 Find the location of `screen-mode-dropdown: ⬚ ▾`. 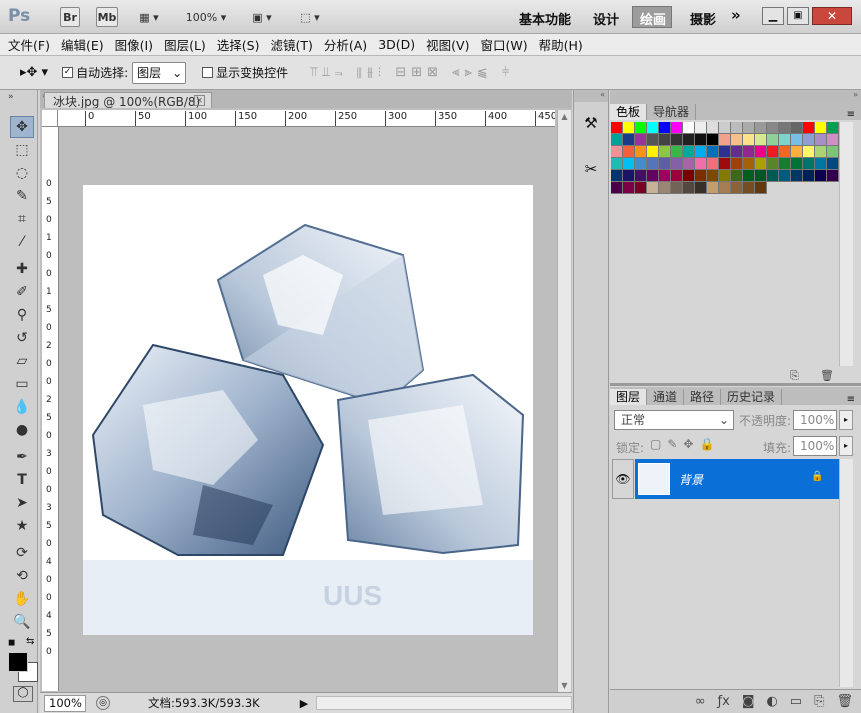

screen-mode-dropdown: ⬚ ▾ is located at coordinates (310, 17).